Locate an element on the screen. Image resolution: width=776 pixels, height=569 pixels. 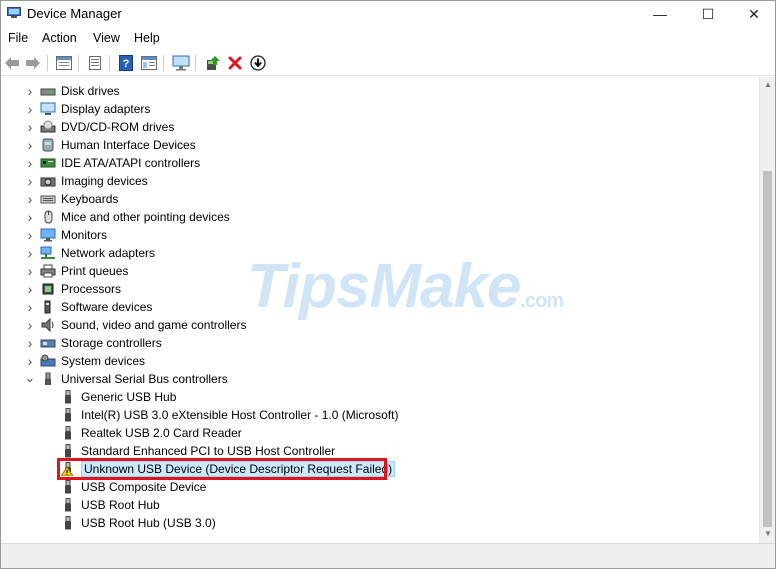
processor-icon is located at coordinates (48, 289).